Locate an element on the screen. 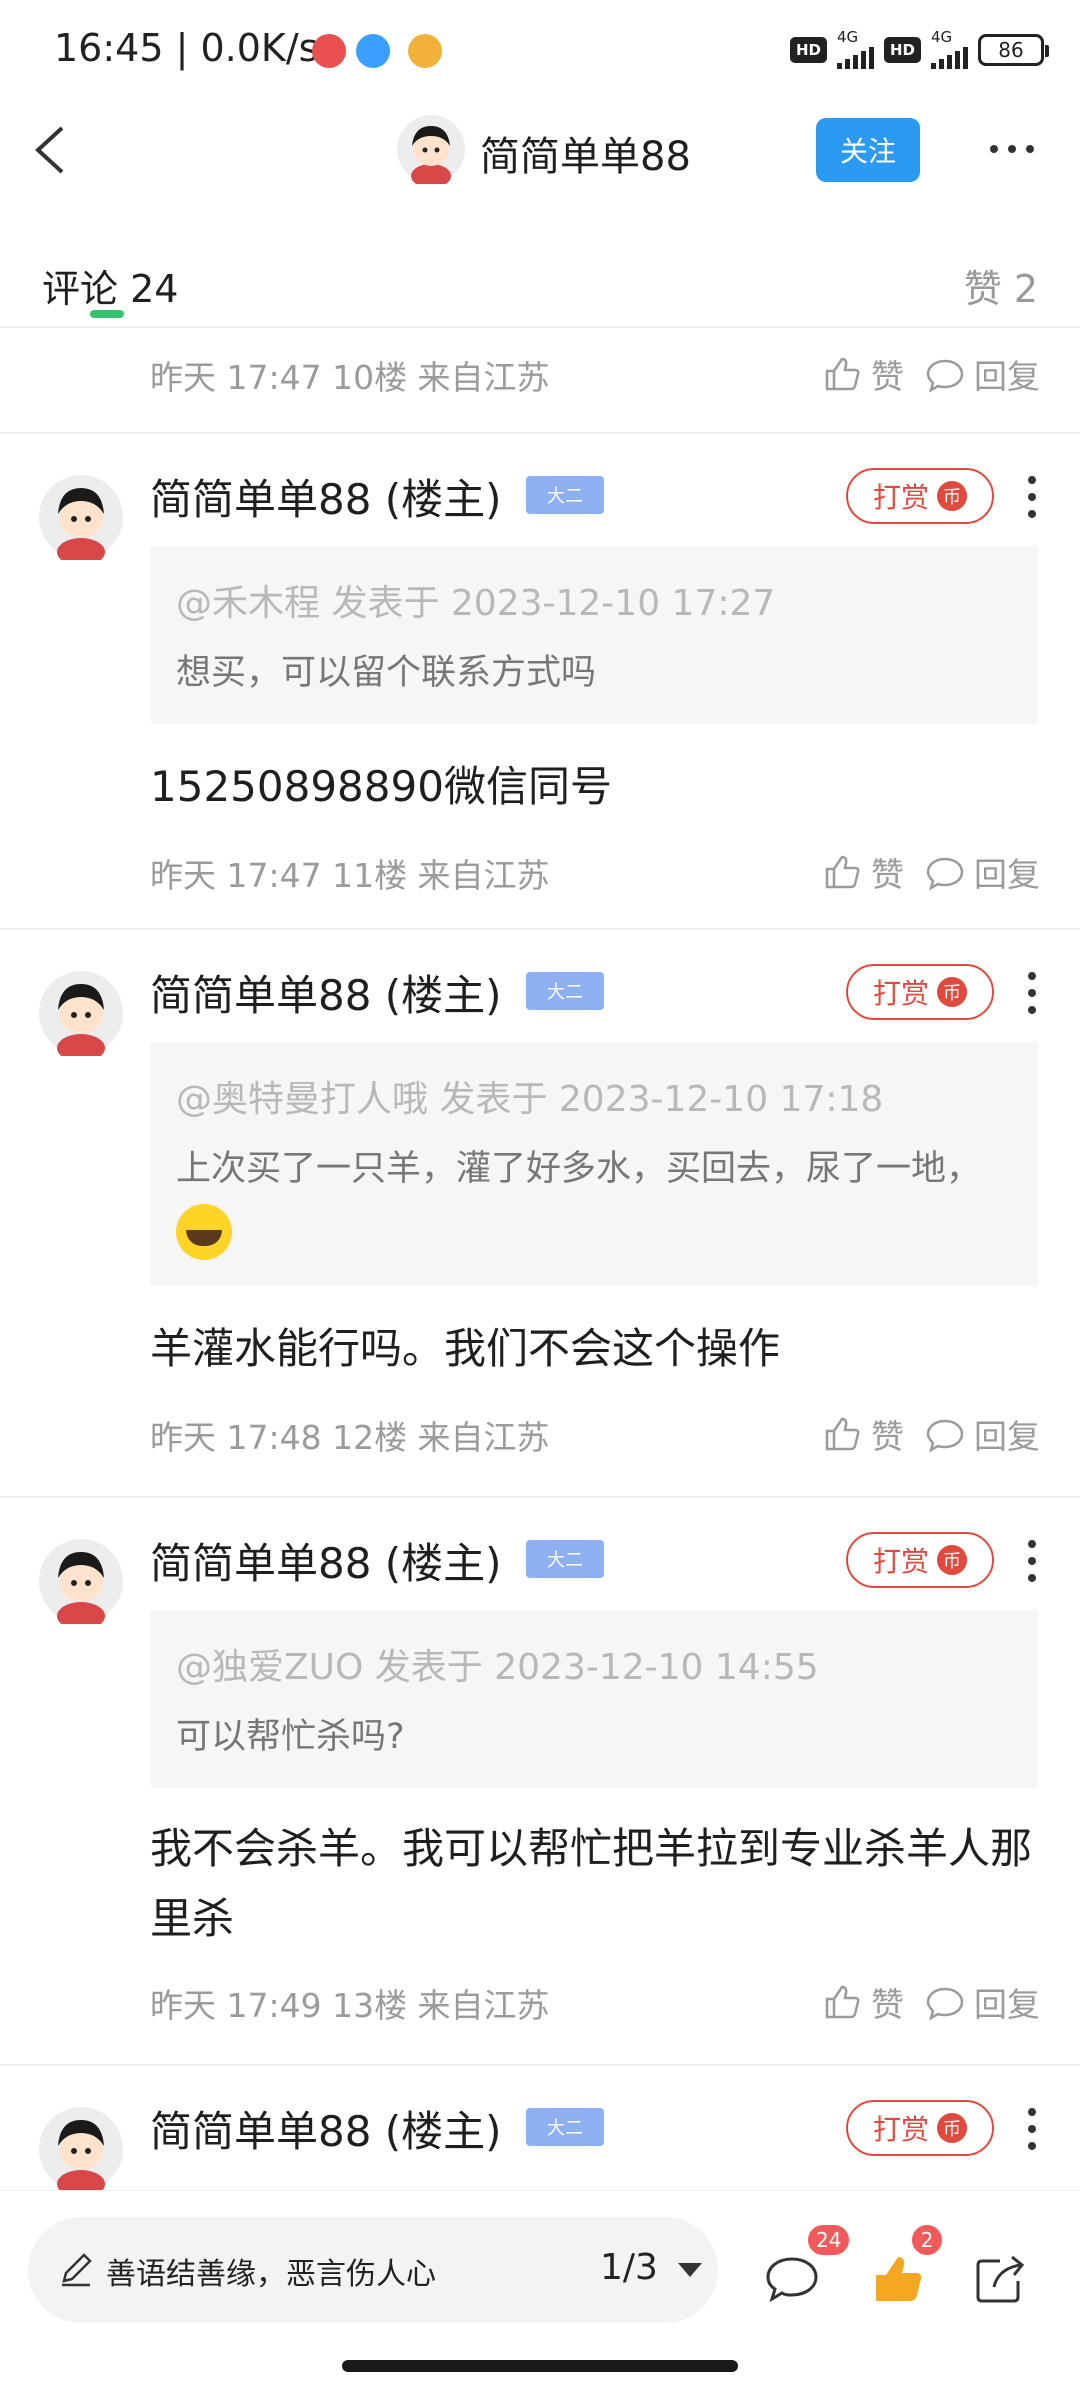  notification-app-icon is located at coordinates (329, 51).